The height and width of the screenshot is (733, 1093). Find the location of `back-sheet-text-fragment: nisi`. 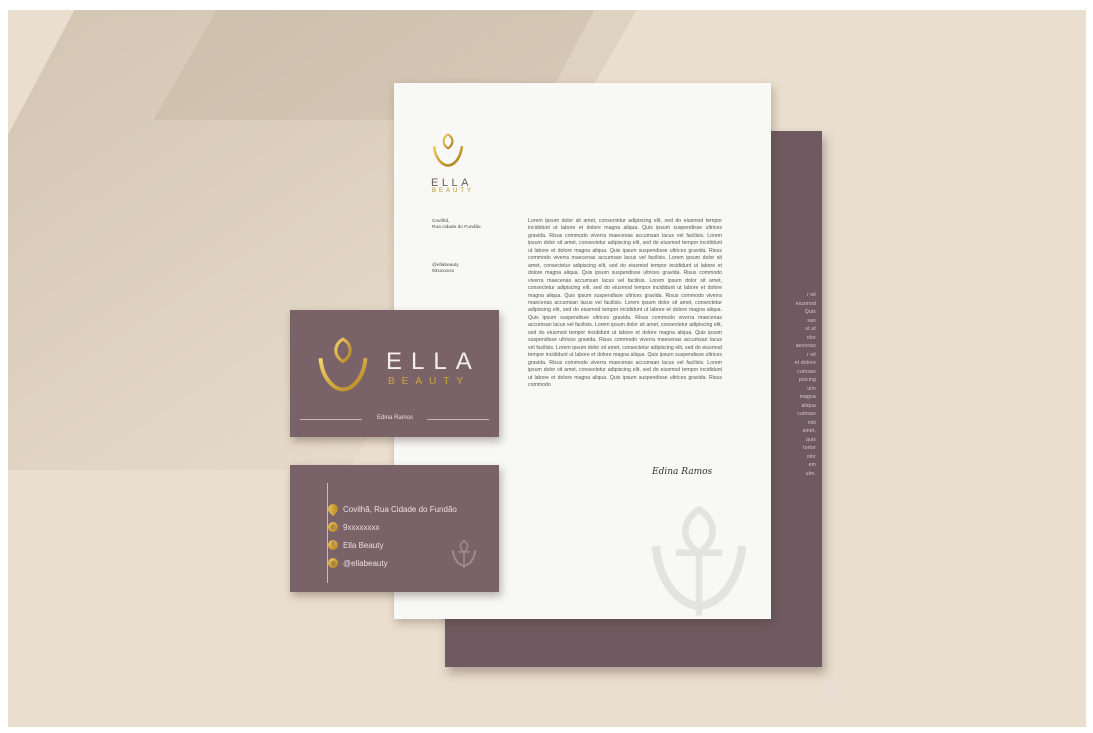

back-sheet-text-fragment: nisi is located at coordinates (811, 422).